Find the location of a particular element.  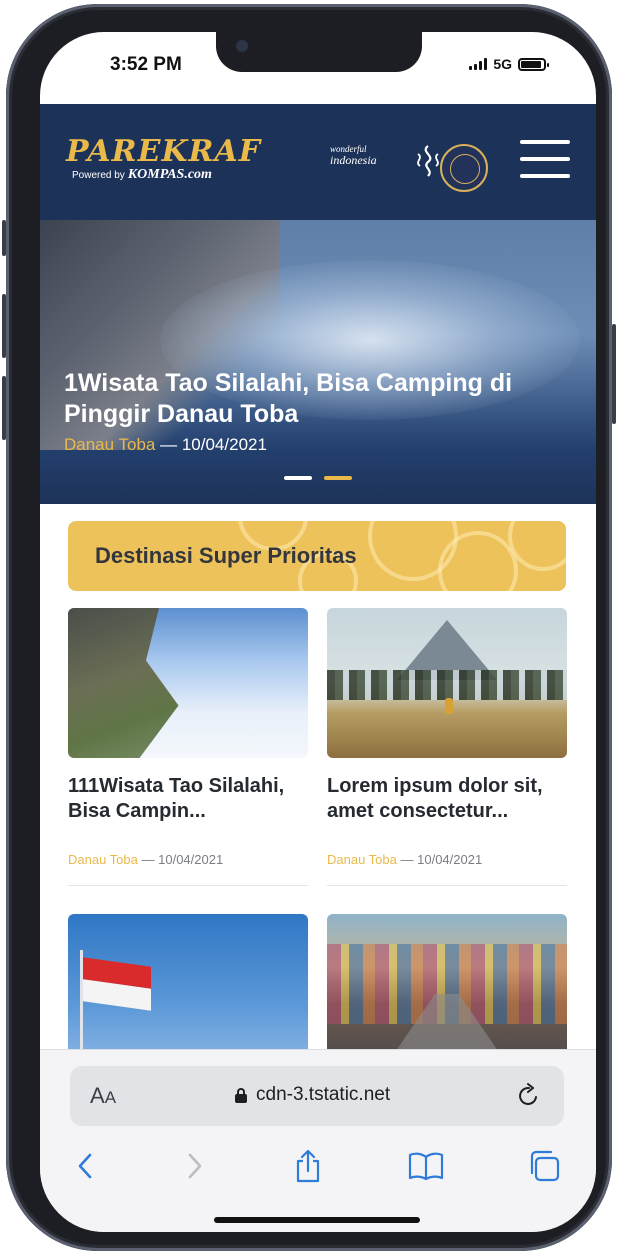

status-indicators: 5G is located at coordinates (509, 64).